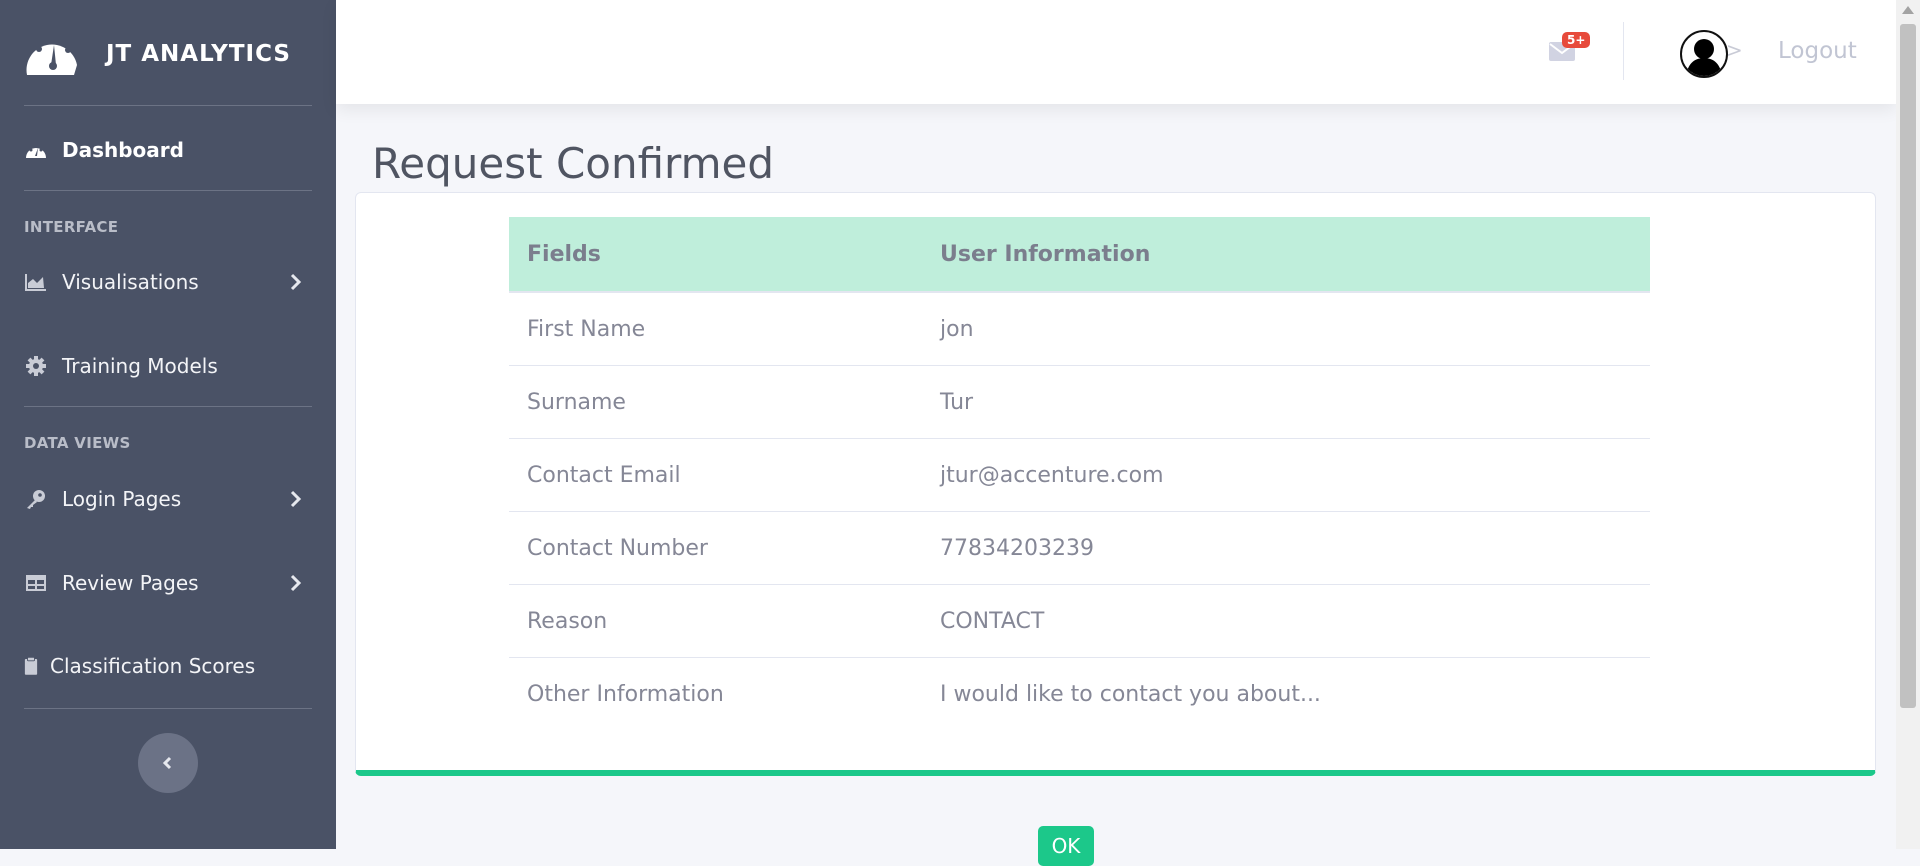  Describe the element at coordinates (1286, 475) in the screenshot. I see `field-value: jtur@accenture.com` at that location.